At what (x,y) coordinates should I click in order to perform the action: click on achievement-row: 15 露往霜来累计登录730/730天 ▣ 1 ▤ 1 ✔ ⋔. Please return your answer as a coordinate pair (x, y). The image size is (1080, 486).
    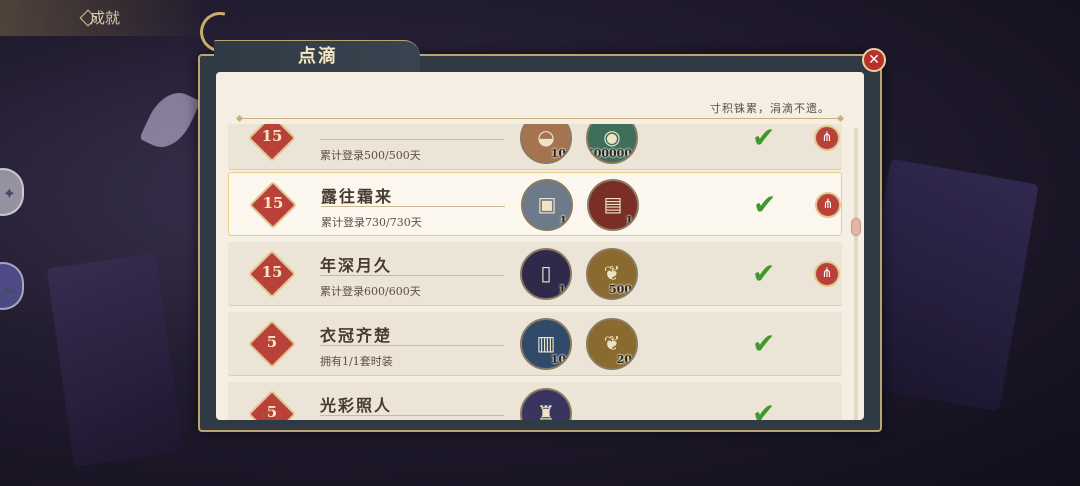
    Looking at the image, I should click on (535, 204).